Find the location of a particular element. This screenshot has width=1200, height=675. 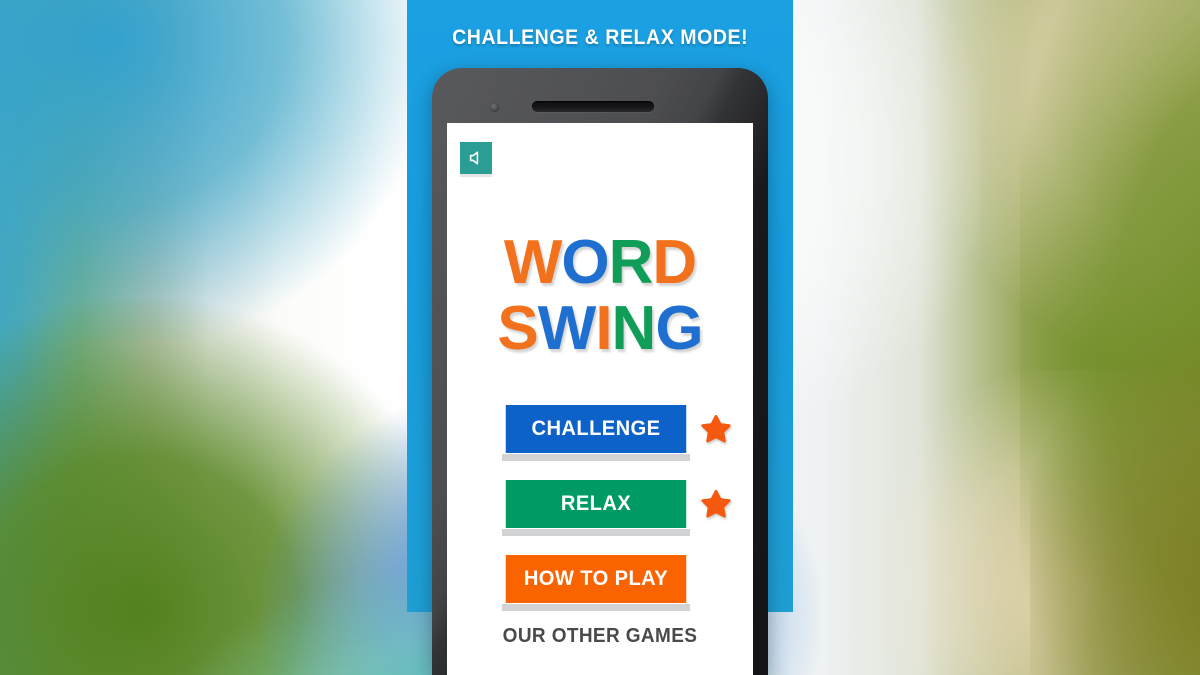

menu-button-wrapper: CHALLENGE is located at coordinates (596, 433).